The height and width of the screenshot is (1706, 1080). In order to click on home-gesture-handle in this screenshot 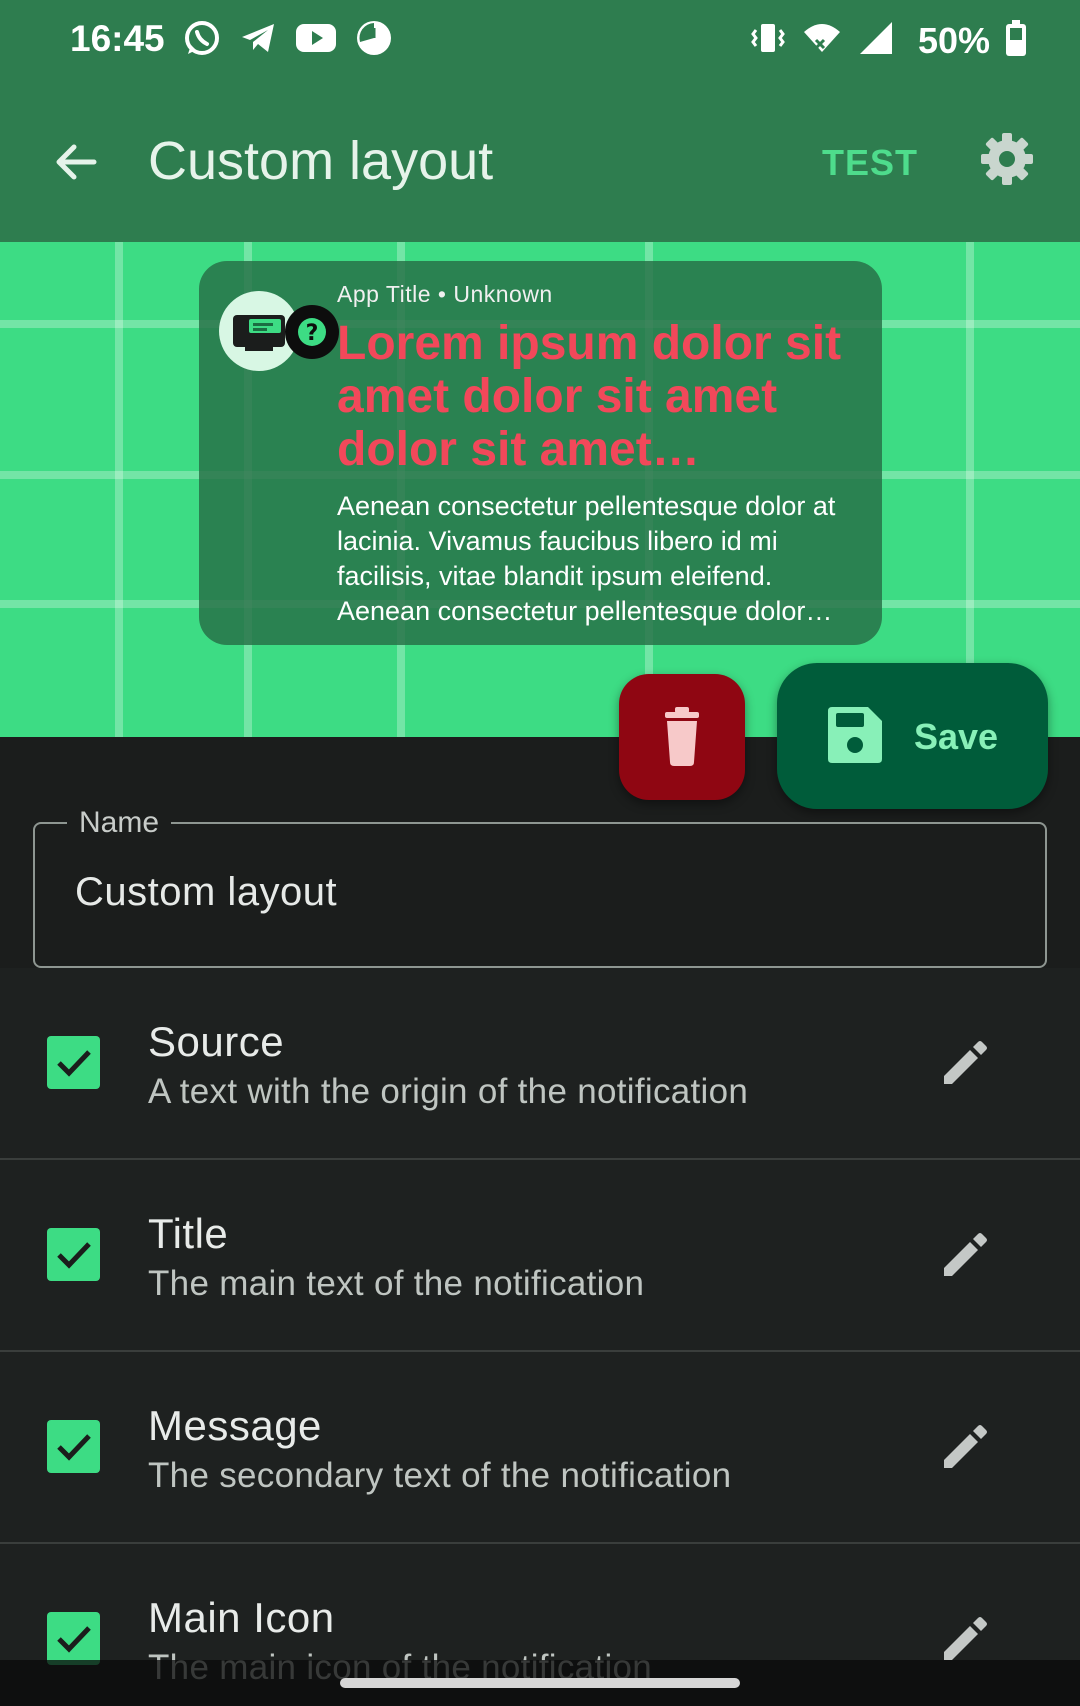, I will do `click(540, 1683)`.